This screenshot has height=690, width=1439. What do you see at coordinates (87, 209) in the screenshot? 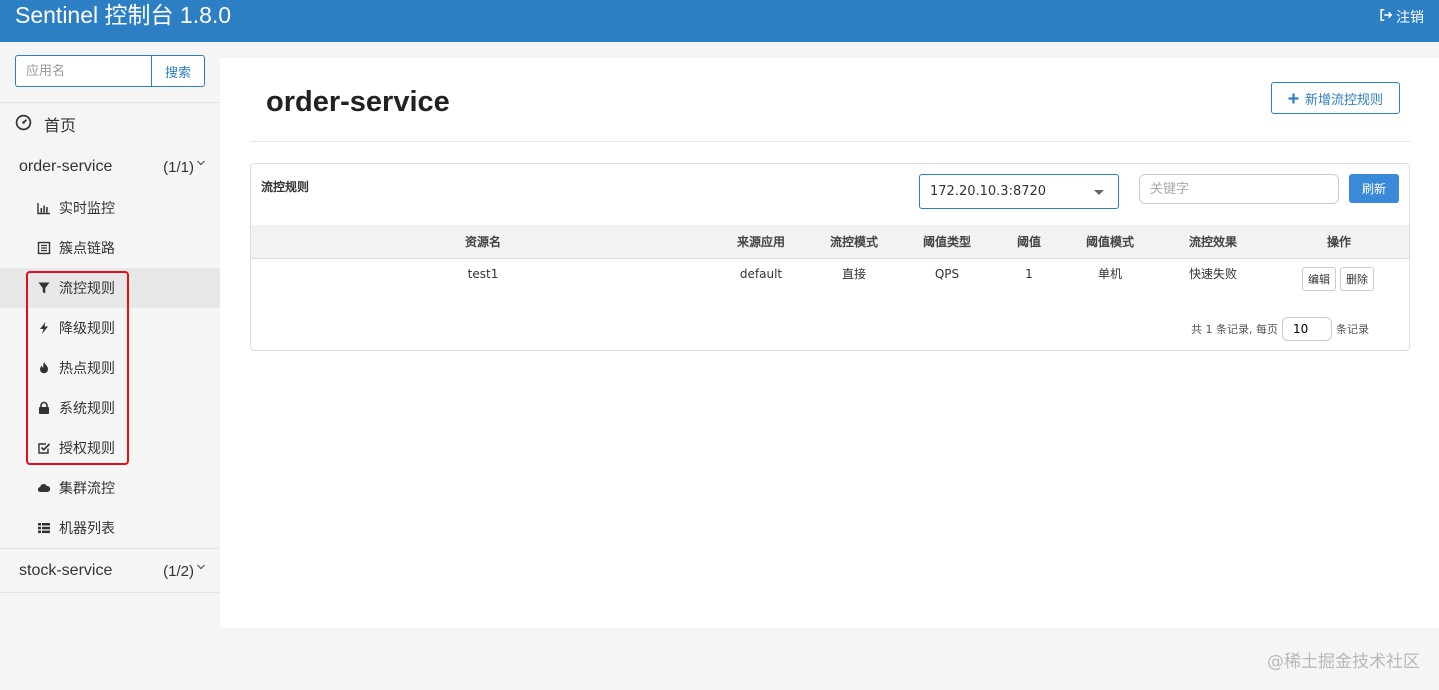
I see `sidebar-item-label: 实时监控` at bounding box center [87, 209].